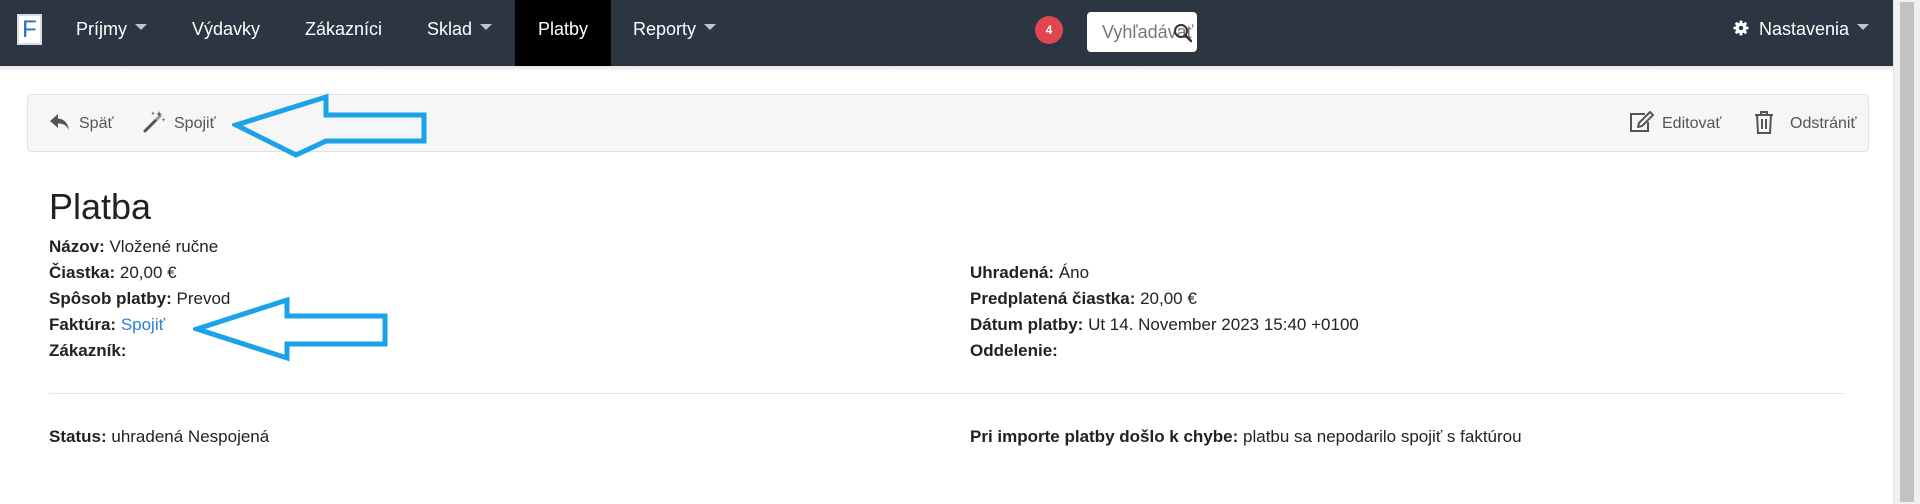  Describe the element at coordinates (1142, 32) in the screenshot. I see `search-box` at that location.